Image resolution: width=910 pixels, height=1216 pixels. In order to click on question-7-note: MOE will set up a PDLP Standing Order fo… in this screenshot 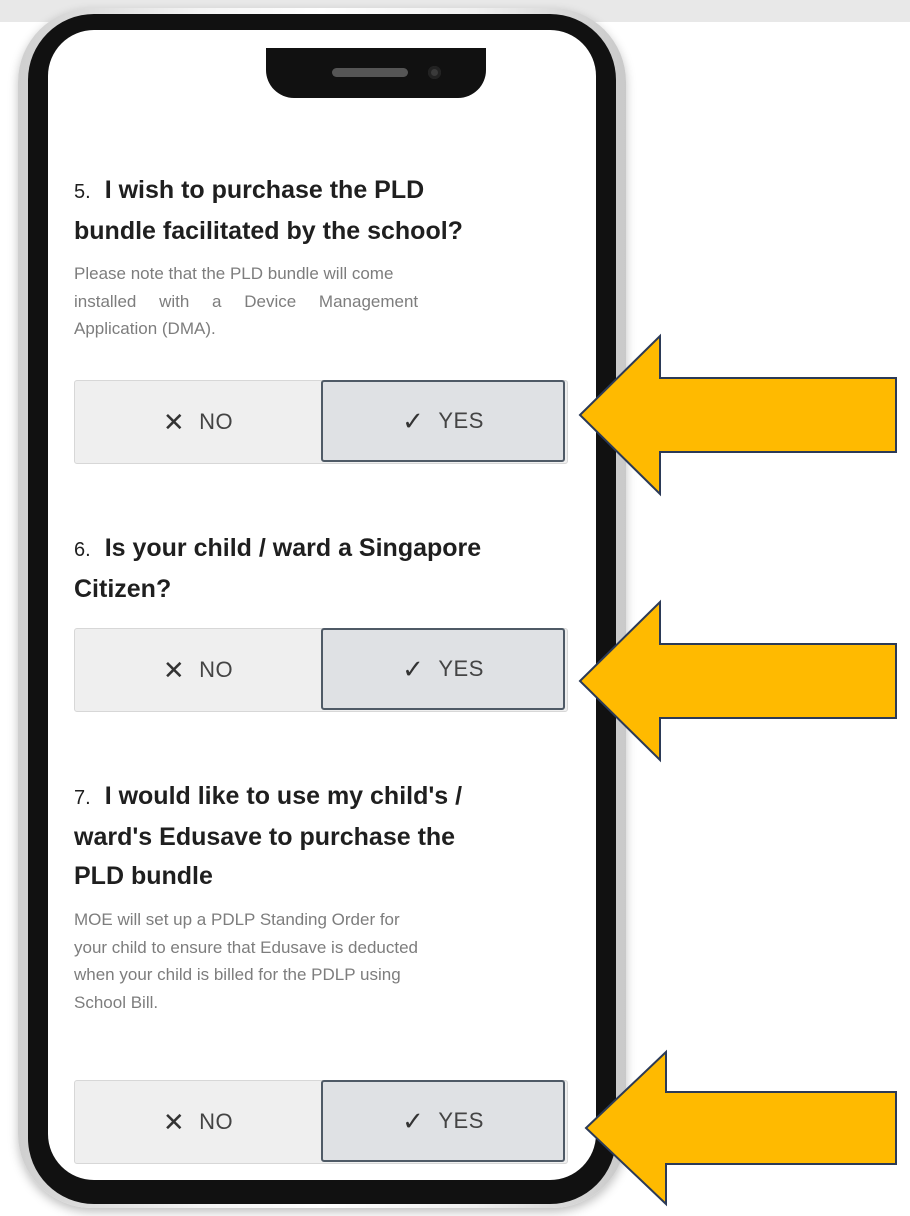, I will do `click(320, 961)`.